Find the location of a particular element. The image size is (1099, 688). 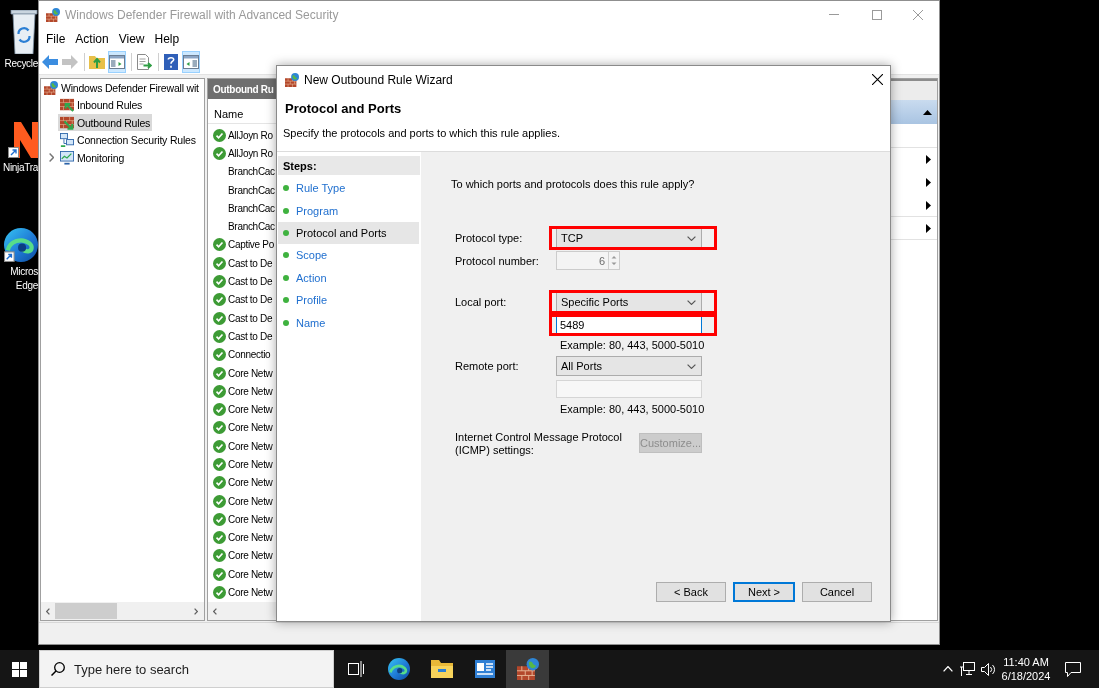

close-icon is located at coordinates (877, 79).